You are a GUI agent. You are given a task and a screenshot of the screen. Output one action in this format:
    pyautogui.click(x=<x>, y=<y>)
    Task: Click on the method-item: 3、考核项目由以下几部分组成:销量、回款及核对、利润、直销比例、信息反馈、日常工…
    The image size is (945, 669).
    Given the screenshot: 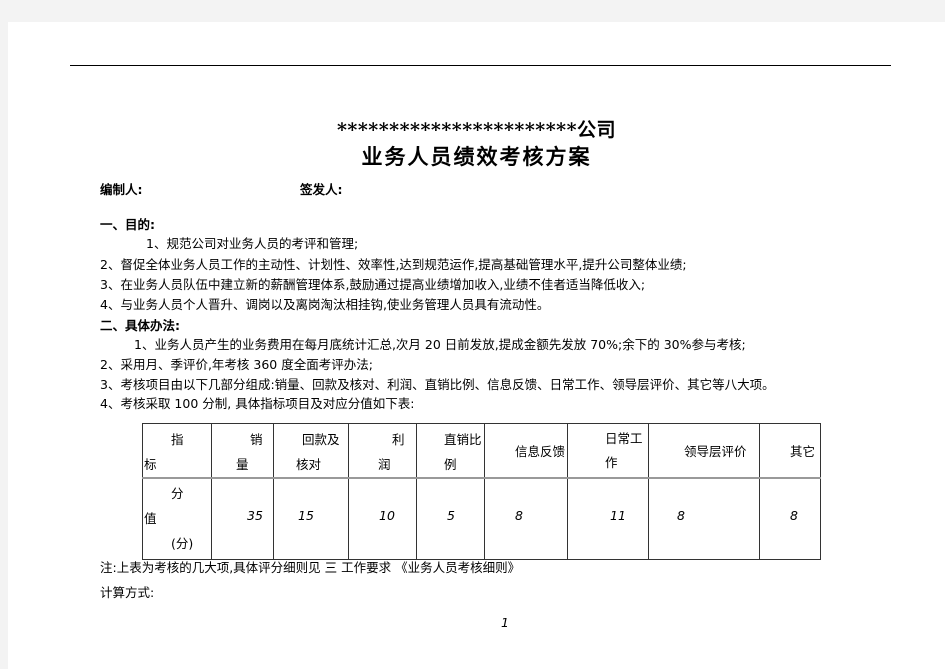 What is the action you would take?
    pyautogui.click(x=437, y=384)
    